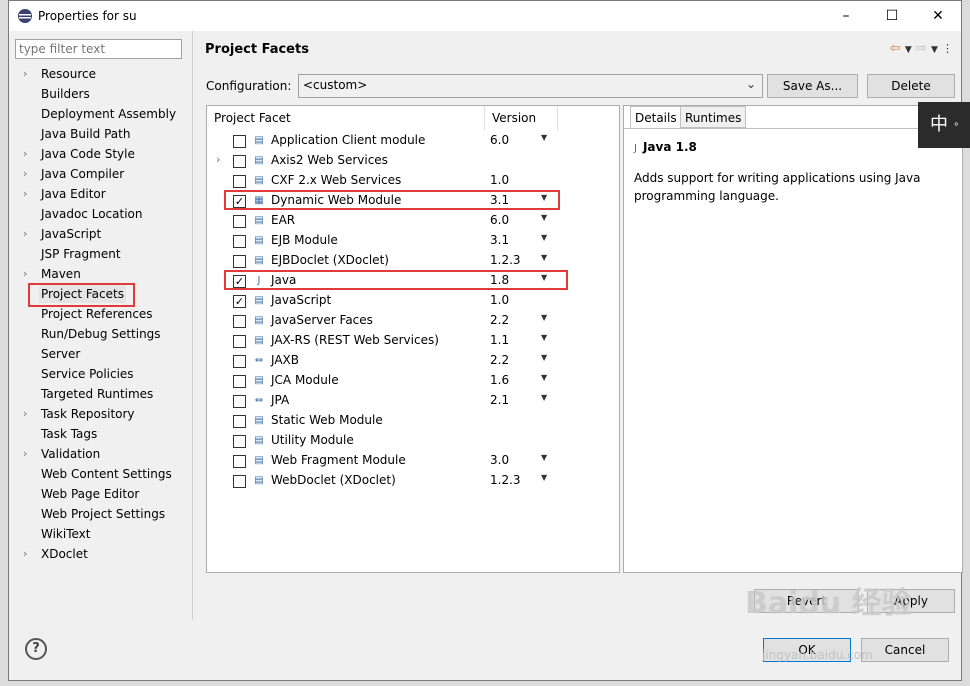 This screenshot has width=970, height=686. Describe the element at coordinates (413, 381) in the screenshot. I see `table-row: ▤ JCA Module 1.6 ▼` at that location.